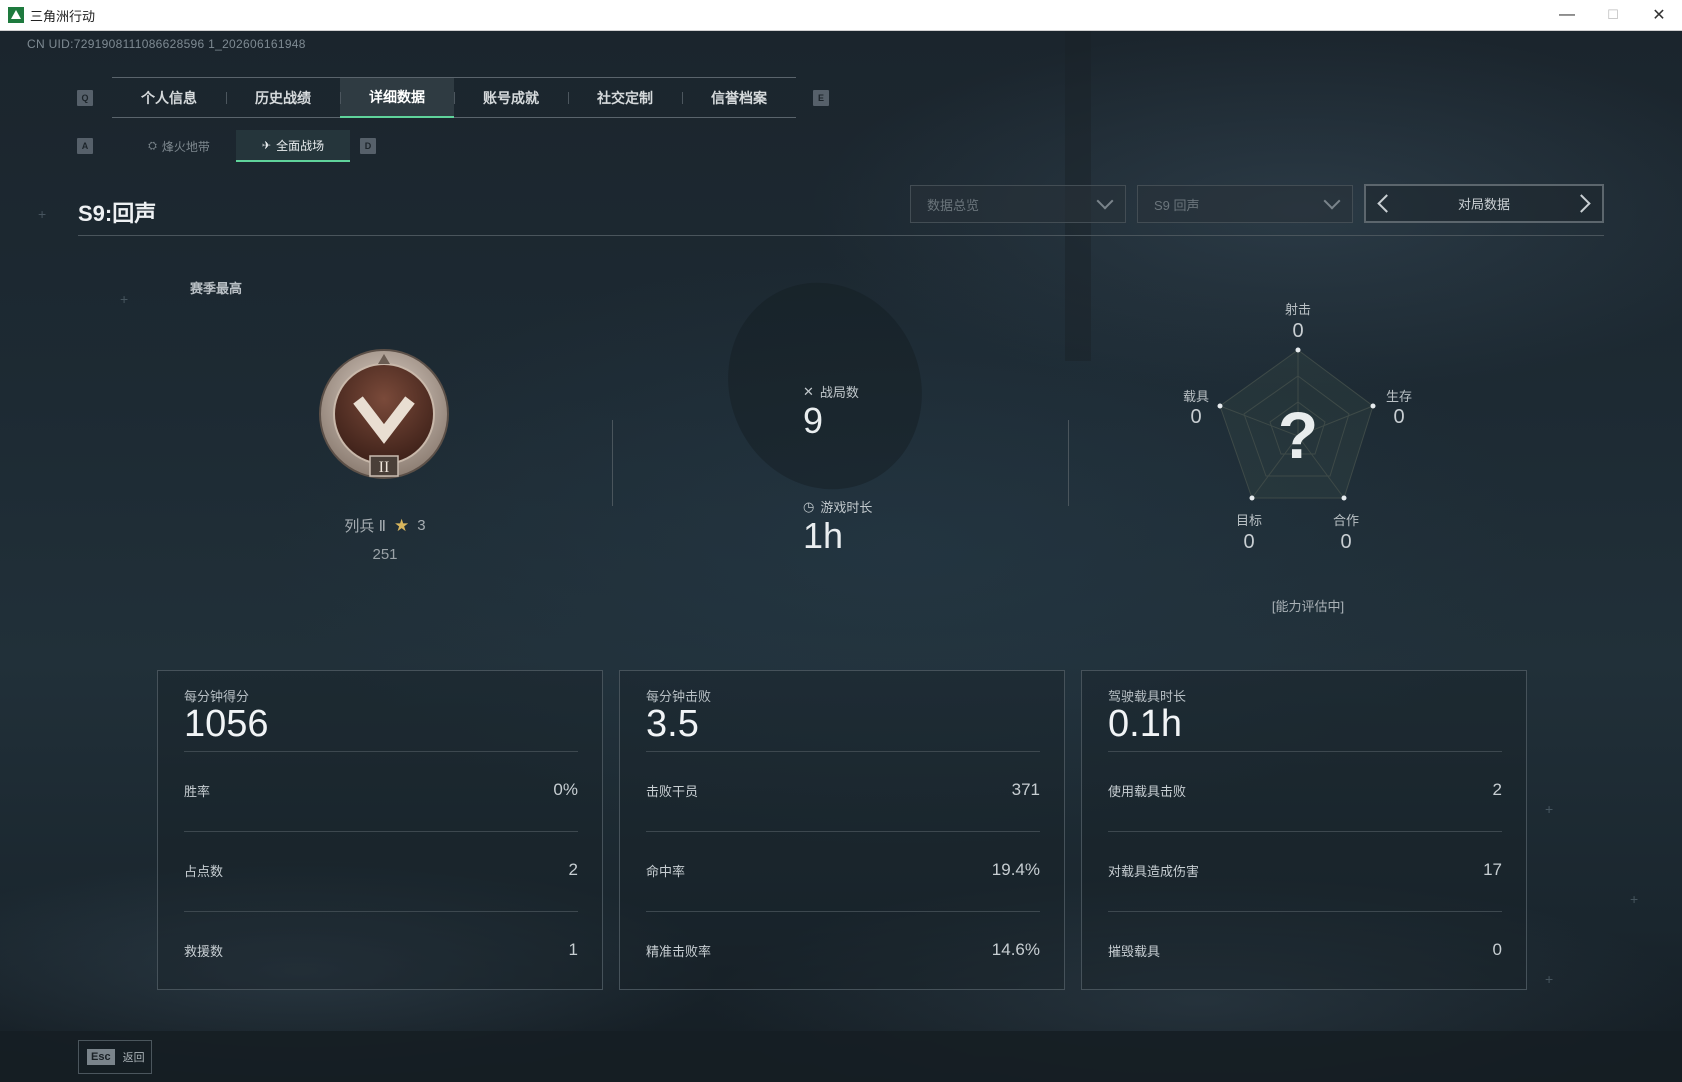 Image resolution: width=1682 pixels, height=1082 pixels. What do you see at coordinates (823, 535) in the screenshot?
I see `playtime-value: 1h` at bounding box center [823, 535].